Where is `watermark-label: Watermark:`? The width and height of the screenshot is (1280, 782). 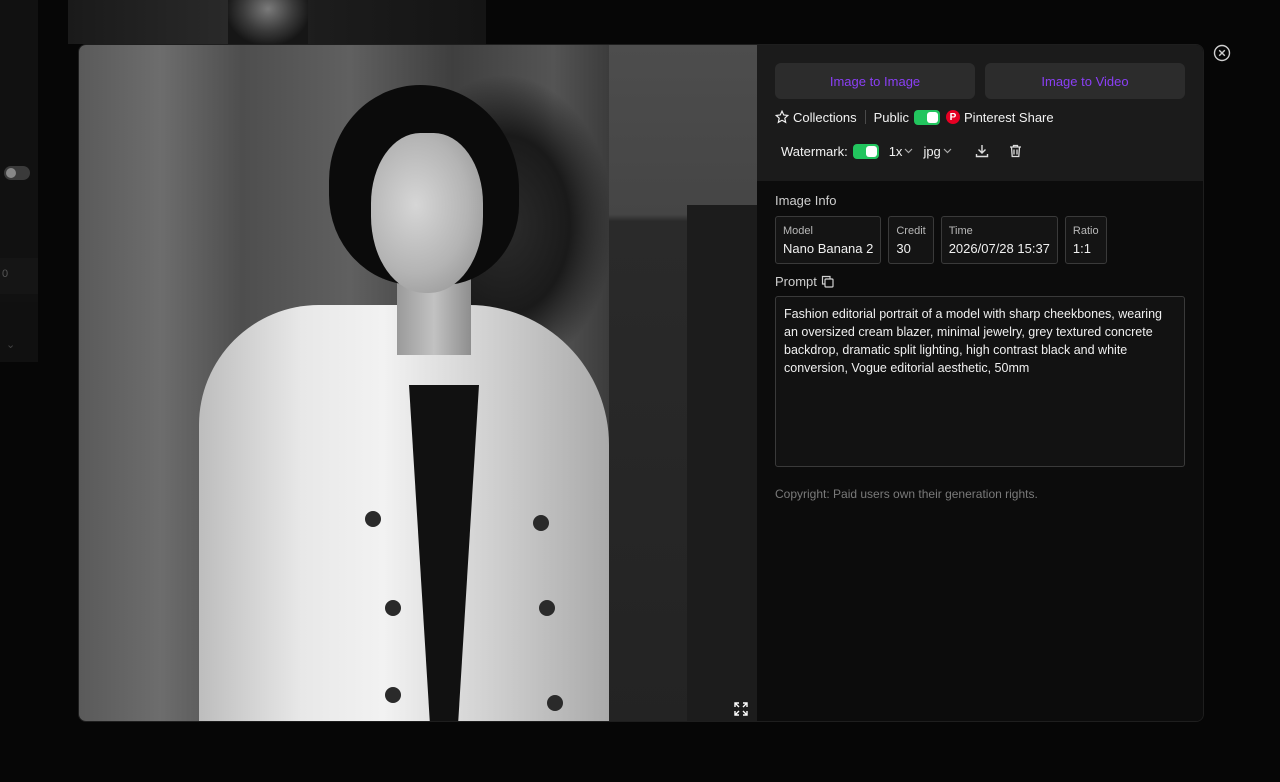 watermark-label: Watermark: is located at coordinates (814, 151).